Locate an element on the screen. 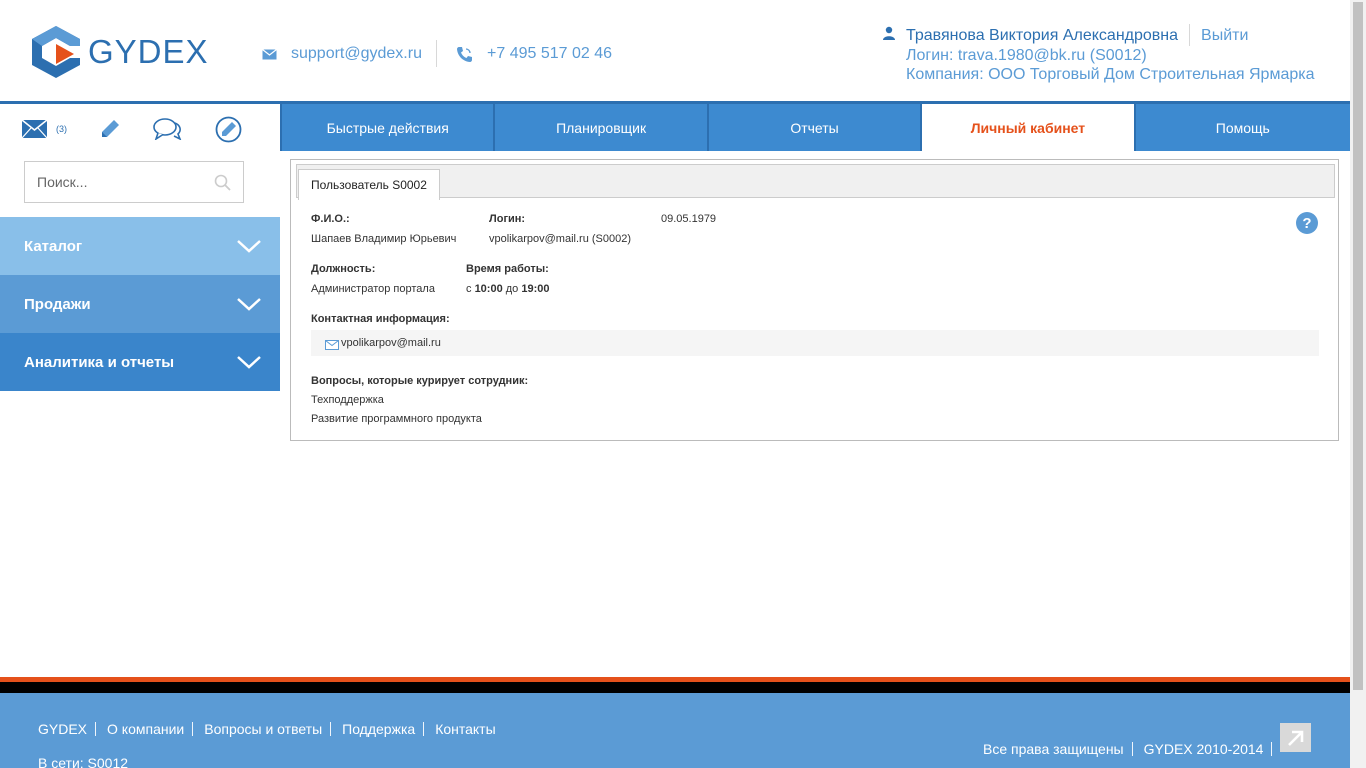 This screenshot has height=768, width=1366. pen-circle-icon is located at coordinates (228, 129).